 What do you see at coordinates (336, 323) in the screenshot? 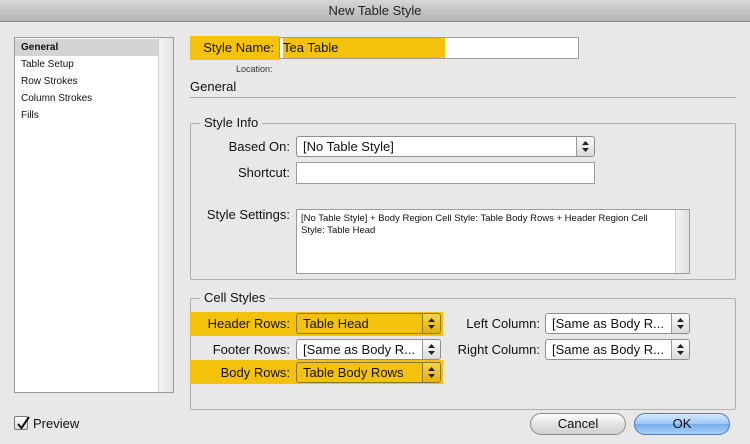
I see `header-rows-value: Table Head` at bounding box center [336, 323].